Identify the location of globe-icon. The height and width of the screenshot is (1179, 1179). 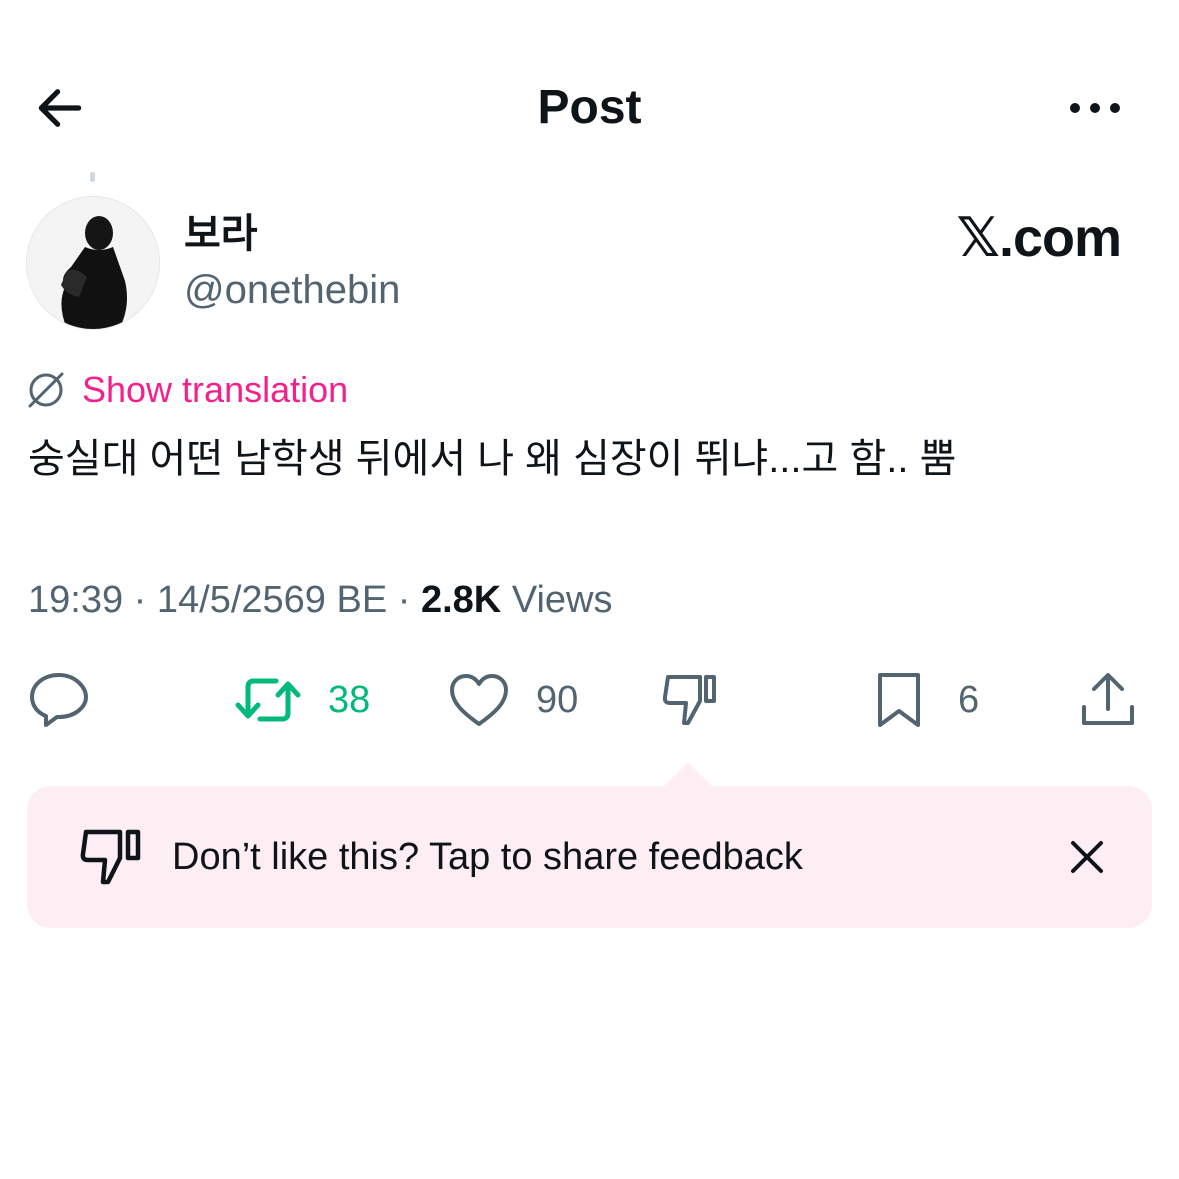
(46, 390).